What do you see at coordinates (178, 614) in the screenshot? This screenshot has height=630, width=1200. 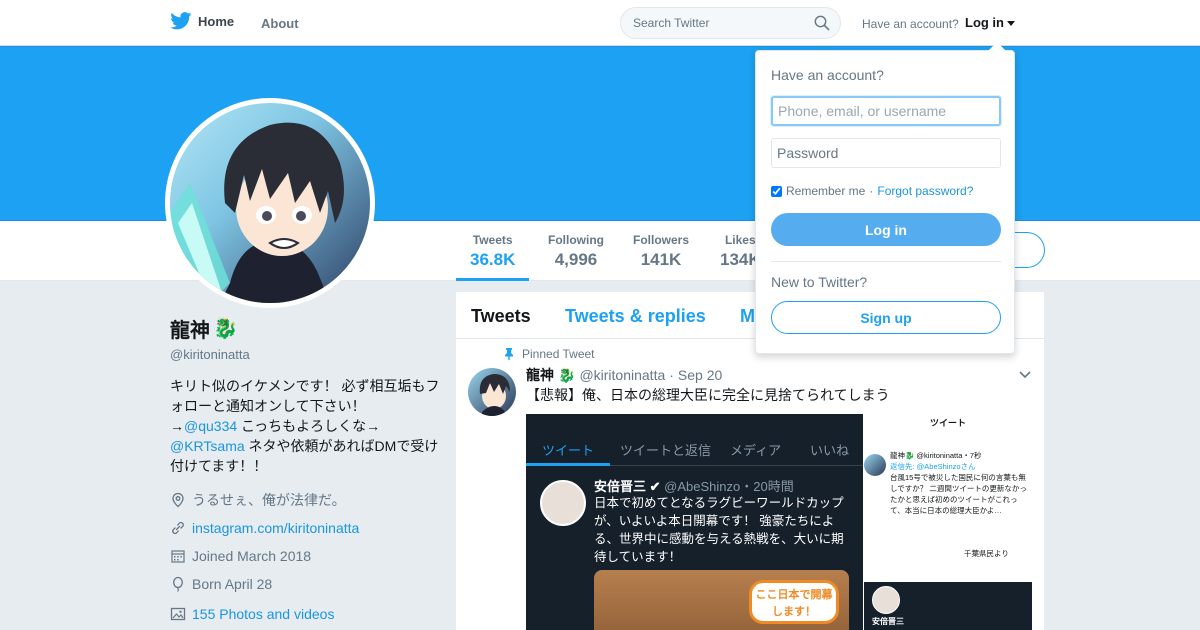 I see `image-icon` at bounding box center [178, 614].